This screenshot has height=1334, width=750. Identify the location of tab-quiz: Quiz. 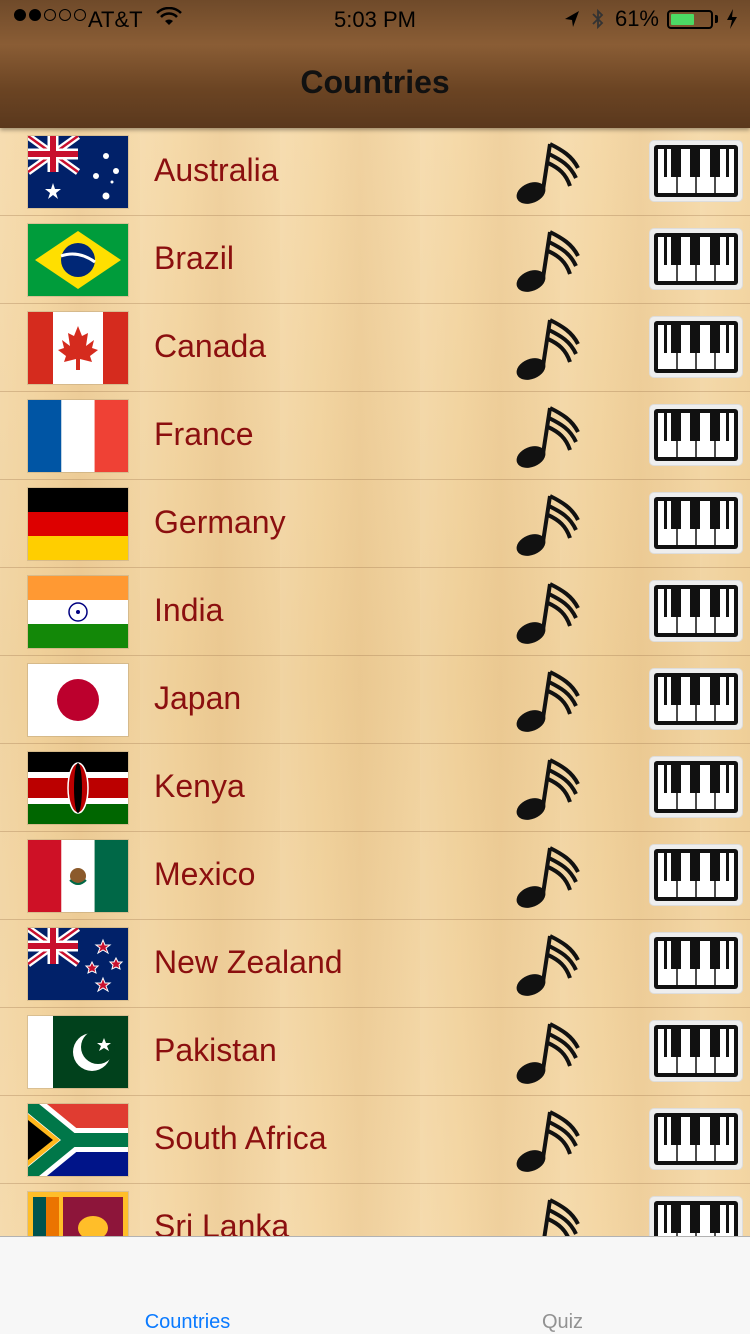
(562, 1322).